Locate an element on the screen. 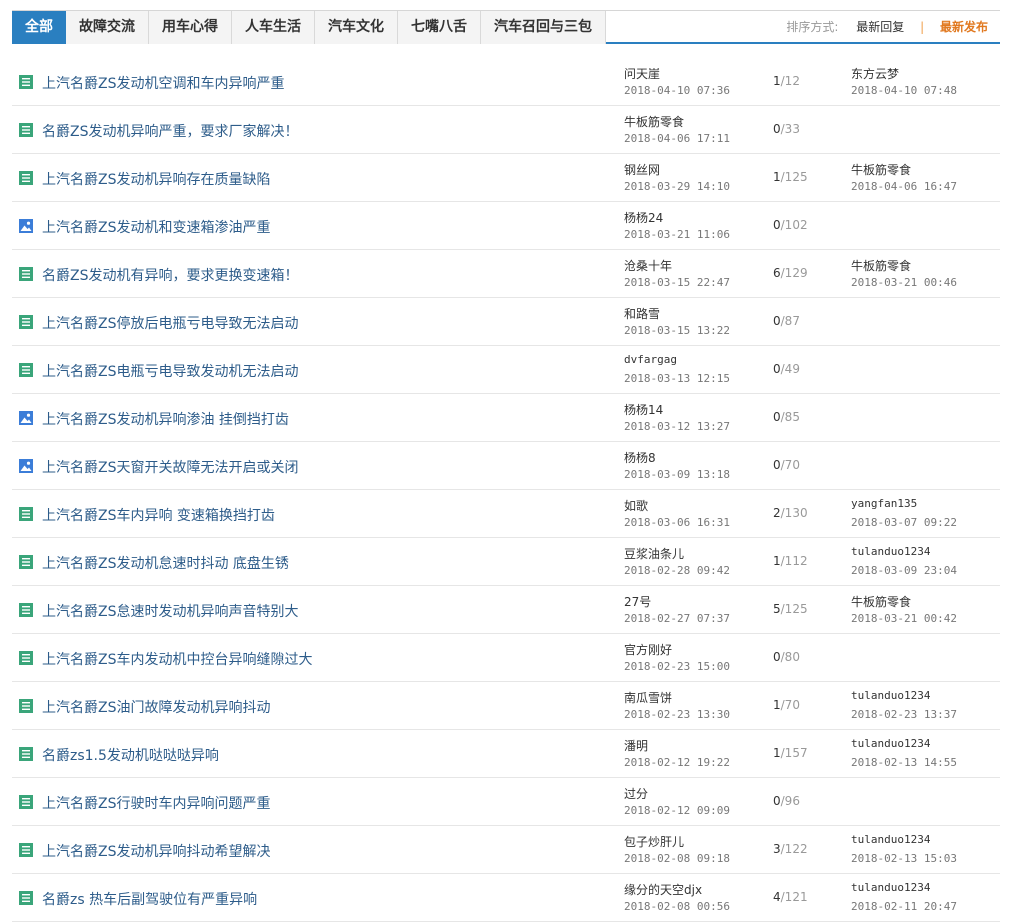  reply-view-count: 2/130 is located at coordinates (790, 513).